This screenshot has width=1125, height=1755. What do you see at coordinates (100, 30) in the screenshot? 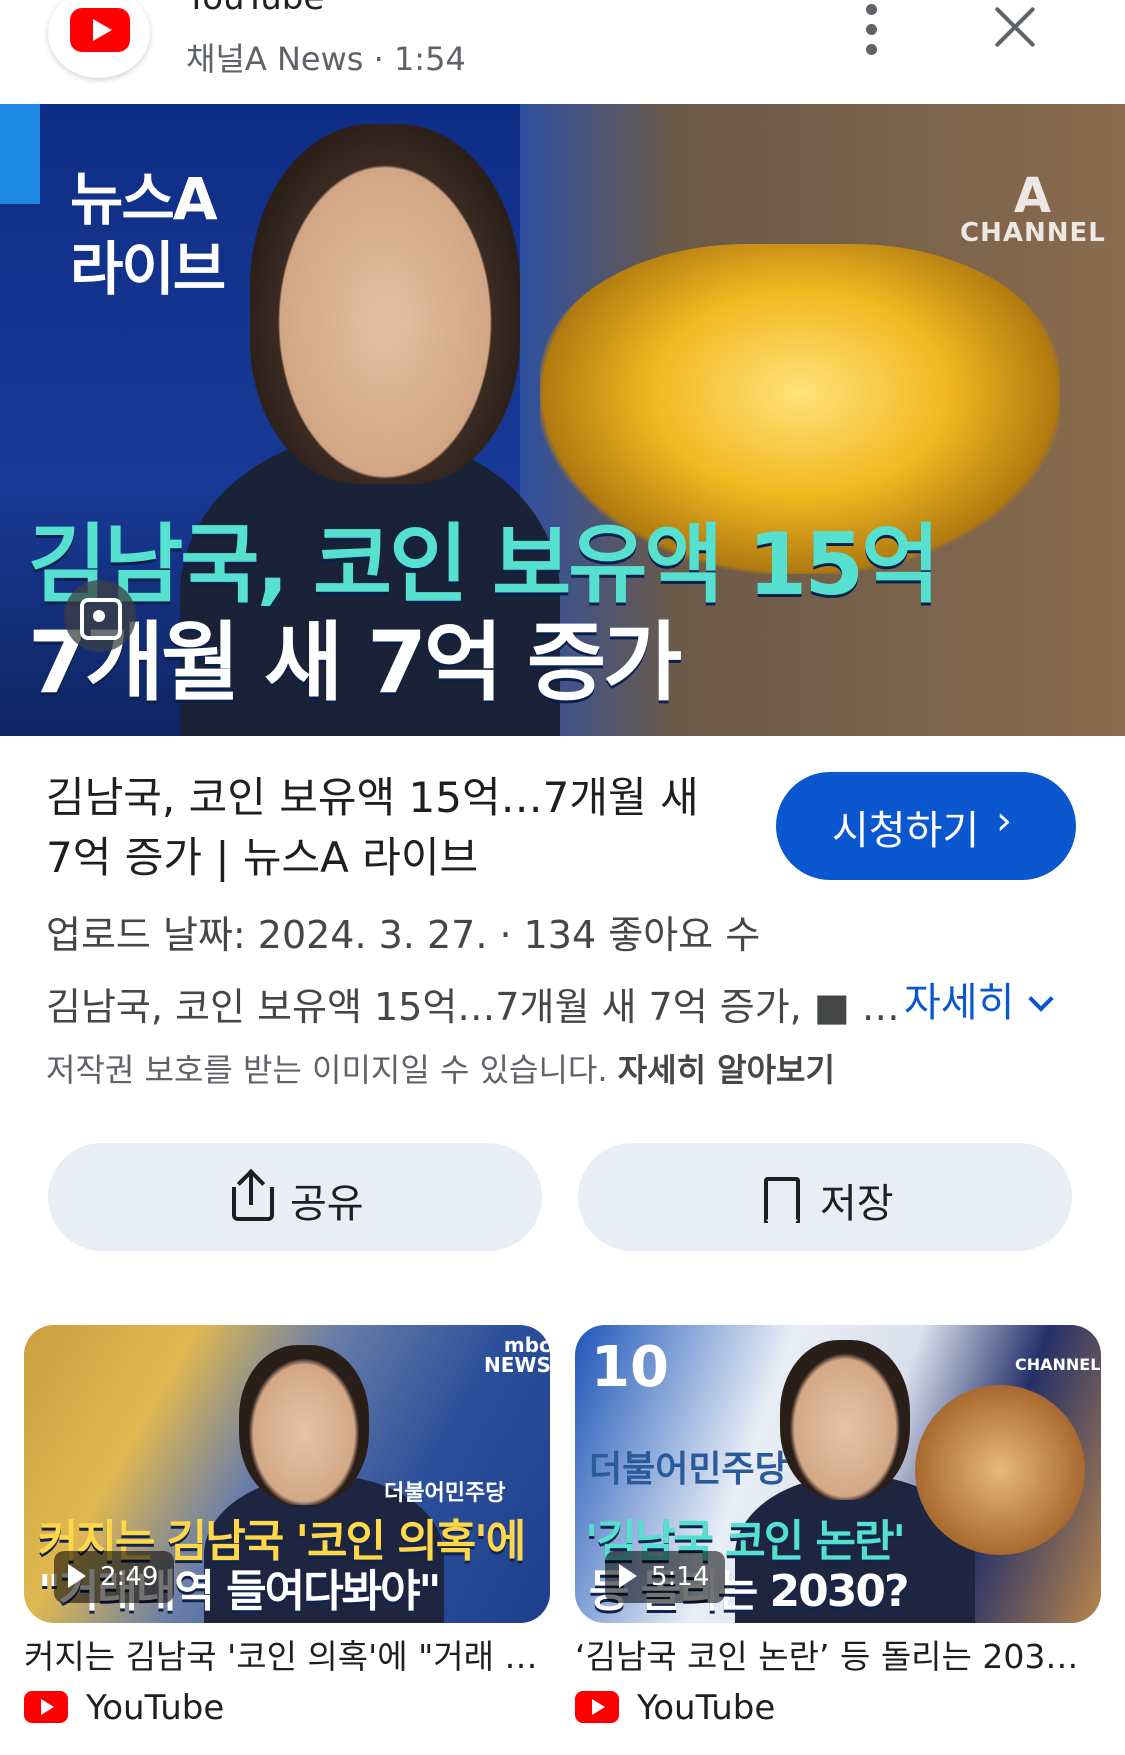
I see `youtube-logo-icon` at bounding box center [100, 30].